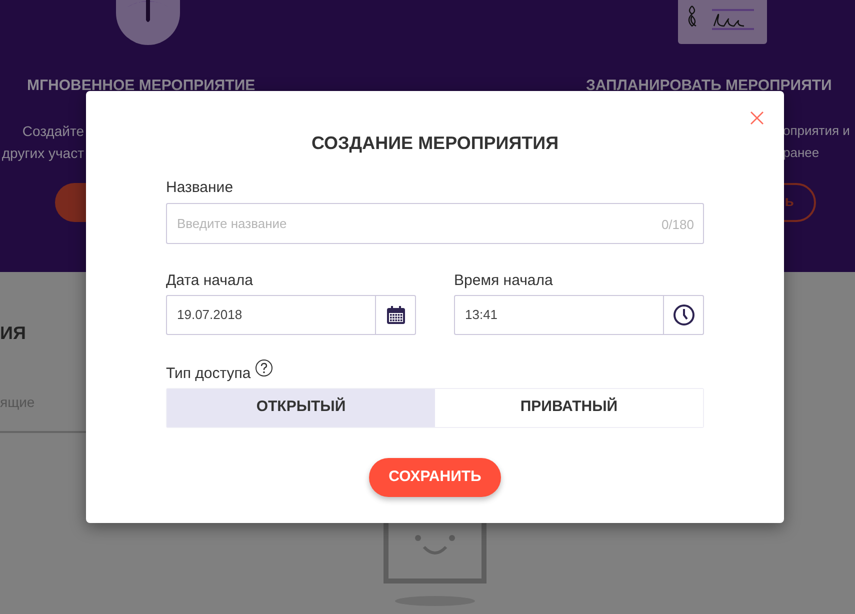  What do you see at coordinates (301, 407) in the screenshot?
I see `access-option: ОТКРЫТЫЙ` at bounding box center [301, 407].